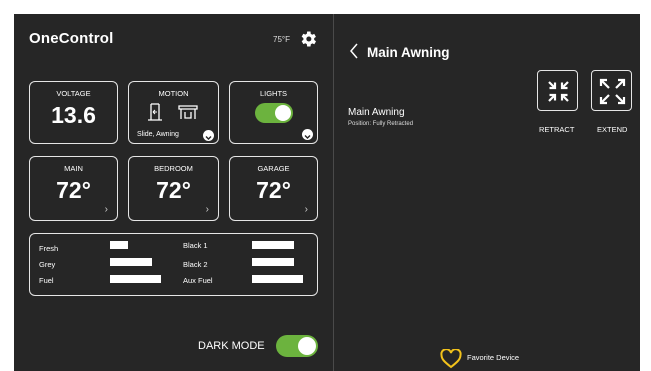 The width and height of the screenshot is (651, 371). What do you see at coordinates (135, 279) in the screenshot?
I see `tank-bar-fuel` at bounding box center [135, 279].